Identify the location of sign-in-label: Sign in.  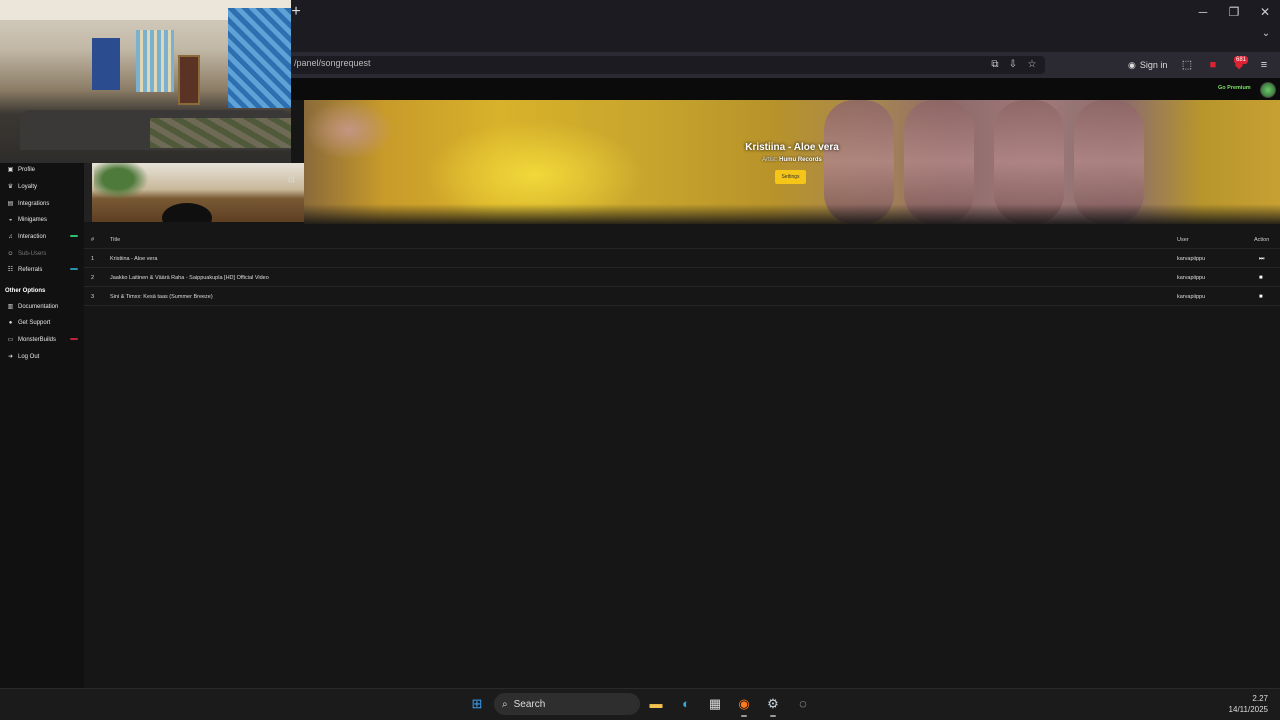
(1153, 65).